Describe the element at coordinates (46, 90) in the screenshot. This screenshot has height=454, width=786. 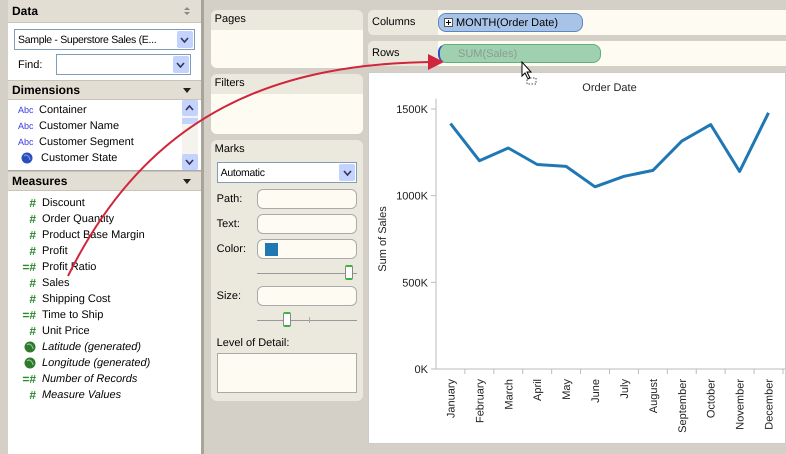
I see `section-title: Dimensions` at that location.